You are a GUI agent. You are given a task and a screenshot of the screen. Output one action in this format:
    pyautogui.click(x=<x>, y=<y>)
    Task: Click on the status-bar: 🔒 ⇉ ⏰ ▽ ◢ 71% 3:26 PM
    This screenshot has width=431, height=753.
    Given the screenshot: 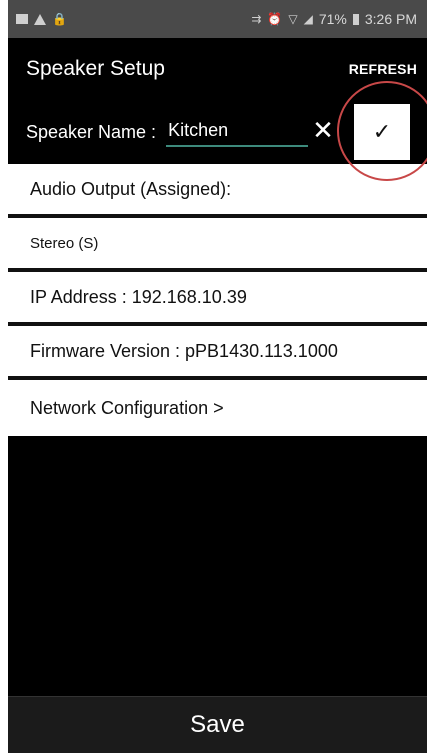 What is the action you would take?
    pyautogui.click(x=217, y=19)
    